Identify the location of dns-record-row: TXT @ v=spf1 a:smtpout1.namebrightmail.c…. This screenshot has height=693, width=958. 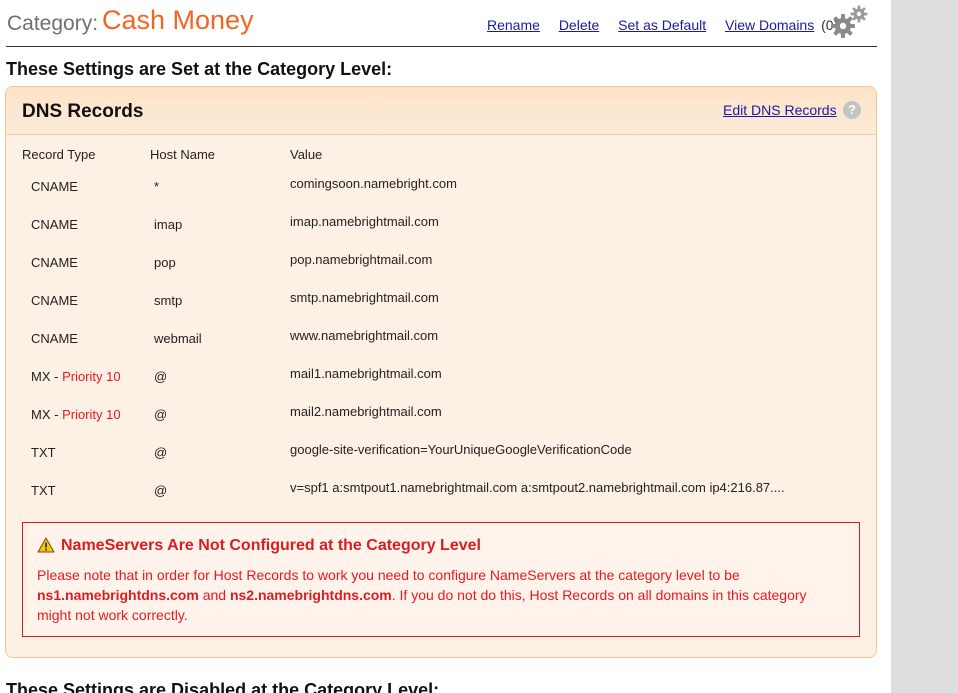
(441, 493).